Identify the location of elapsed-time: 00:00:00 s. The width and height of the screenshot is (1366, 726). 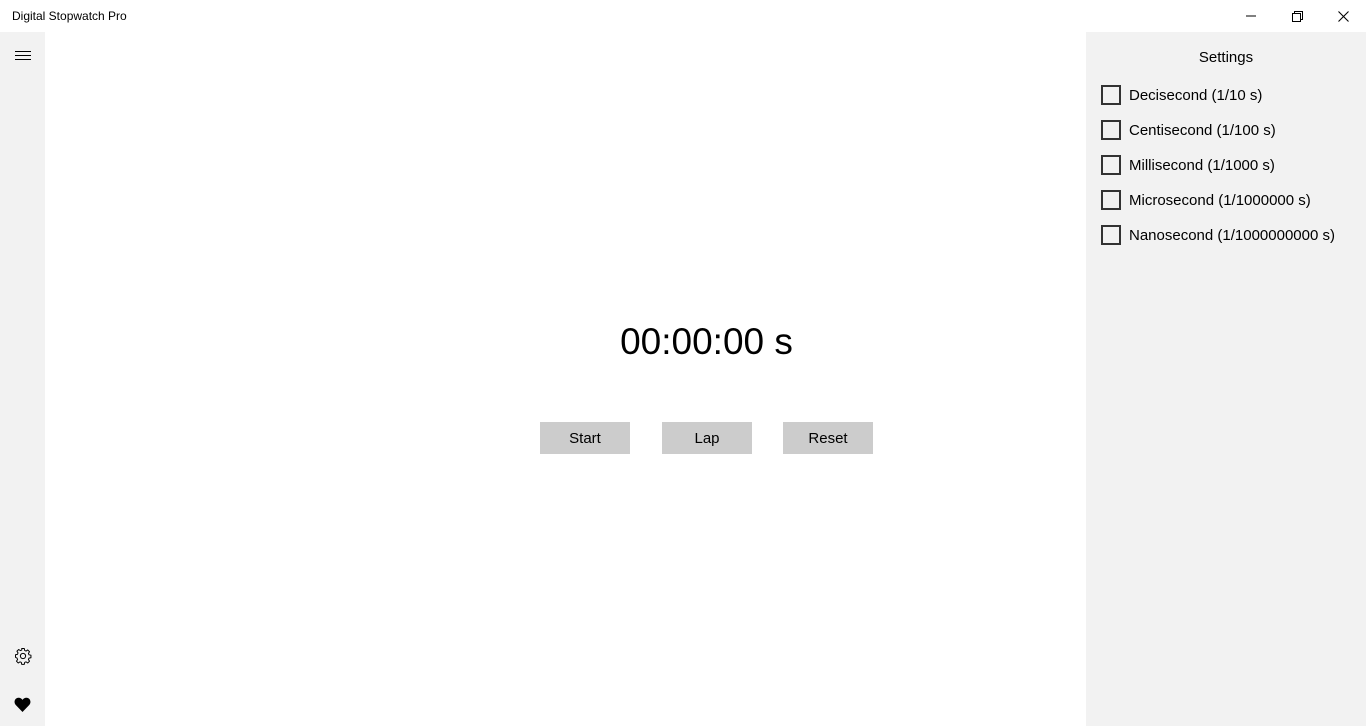
(706, 341).